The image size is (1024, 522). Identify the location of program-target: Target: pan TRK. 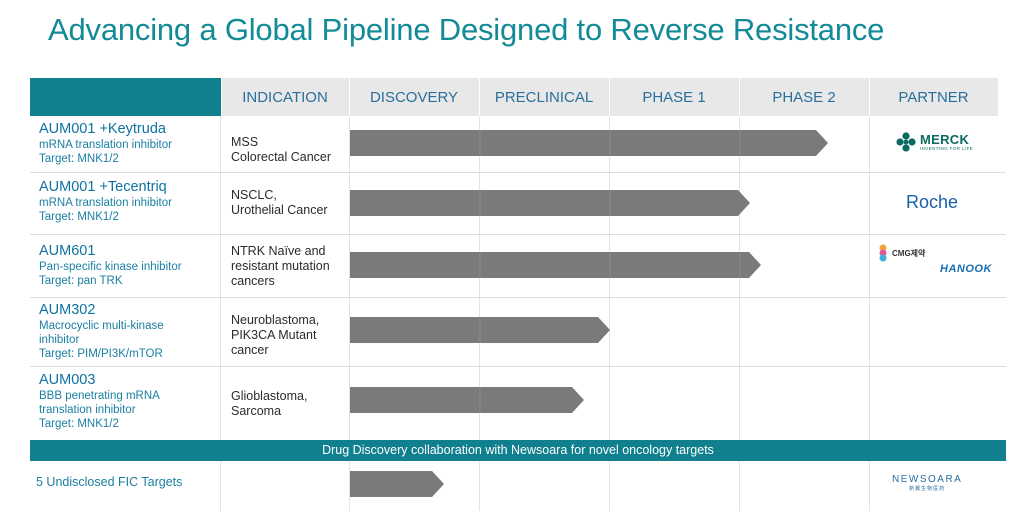
(81, 281).